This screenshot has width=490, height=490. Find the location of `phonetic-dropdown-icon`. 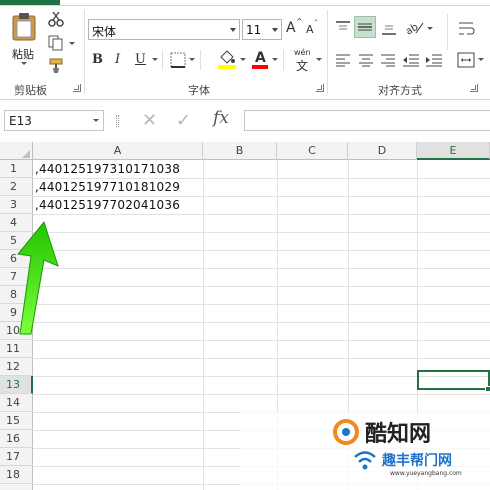

phonetic-dropdown-icon is located at coordinates (319, 59).